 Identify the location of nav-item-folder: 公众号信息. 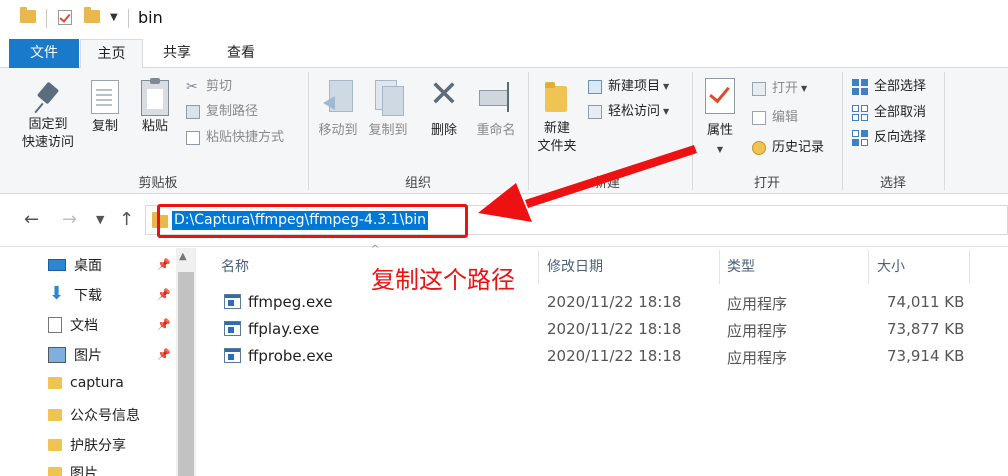
(94, 415).